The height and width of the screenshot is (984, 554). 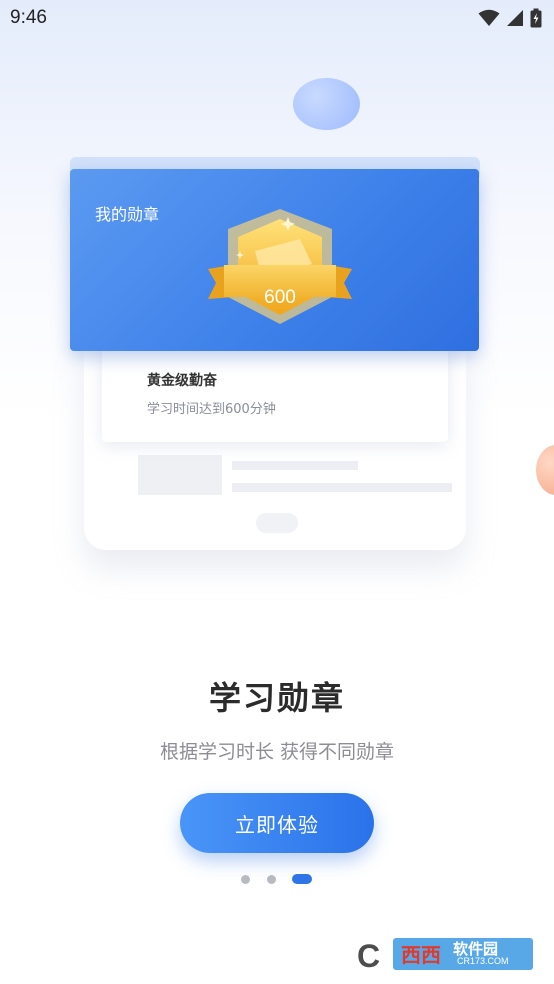 I want to click on medal-card: 我的勋章 600, so click(x=274, y=260).